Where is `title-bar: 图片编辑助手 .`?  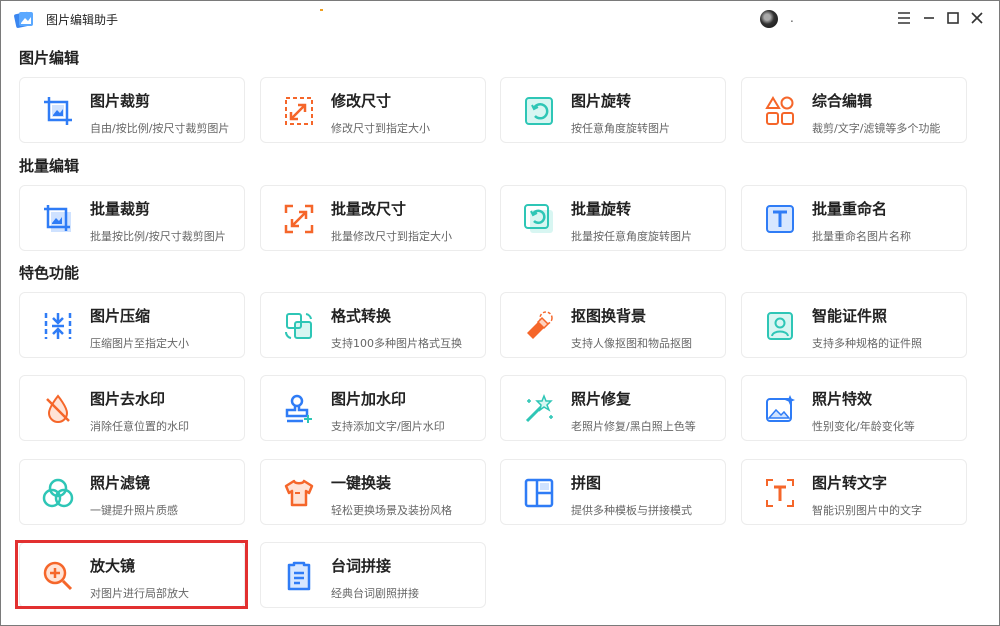
title-bar: 图片编辑助手 . is located at coordinates (500, 19).